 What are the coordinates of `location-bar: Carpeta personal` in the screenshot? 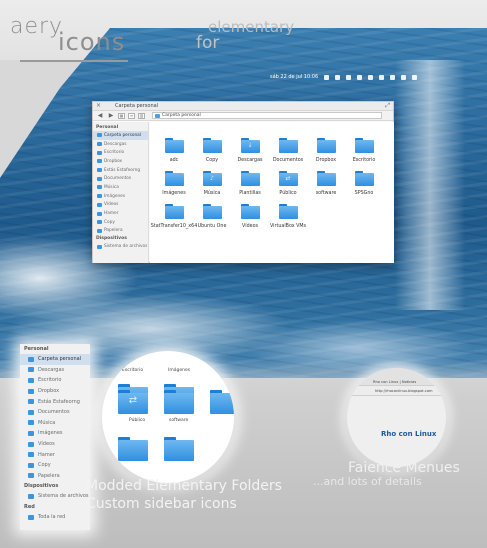 It's located at (267, 115).